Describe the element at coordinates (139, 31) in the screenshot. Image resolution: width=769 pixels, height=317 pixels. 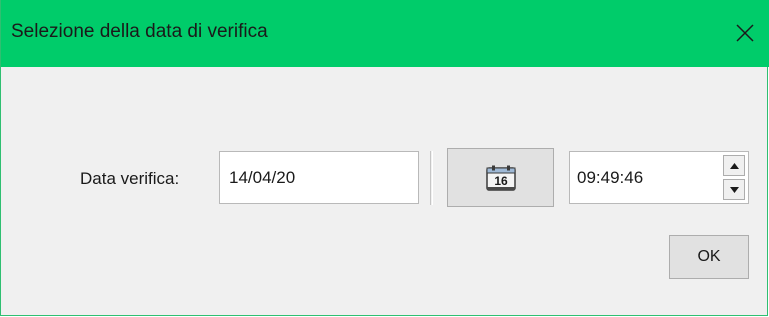
I see `window-title: Selezione della data di verifica` at that location.